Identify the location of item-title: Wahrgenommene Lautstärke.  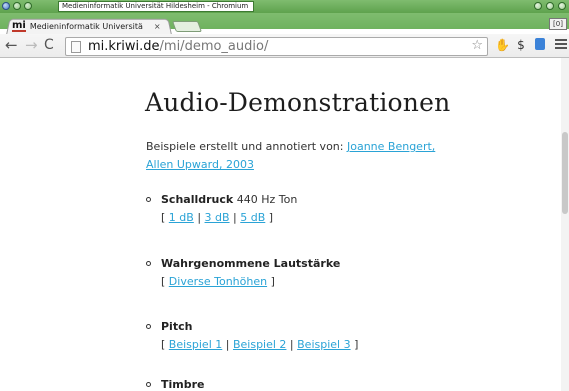
(250, 264).